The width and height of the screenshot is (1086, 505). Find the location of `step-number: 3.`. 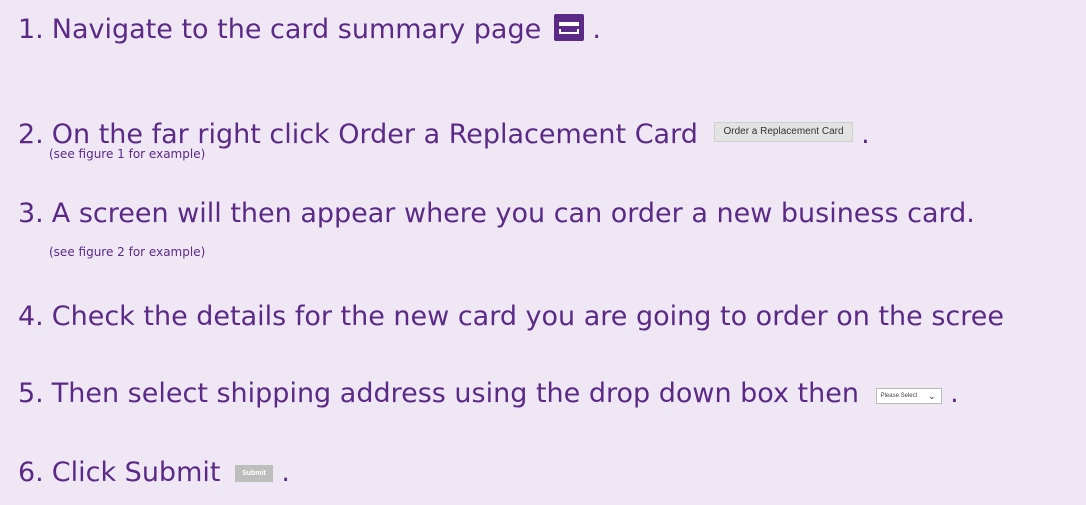

step-number: 3. is located at coordinates (31, 213).